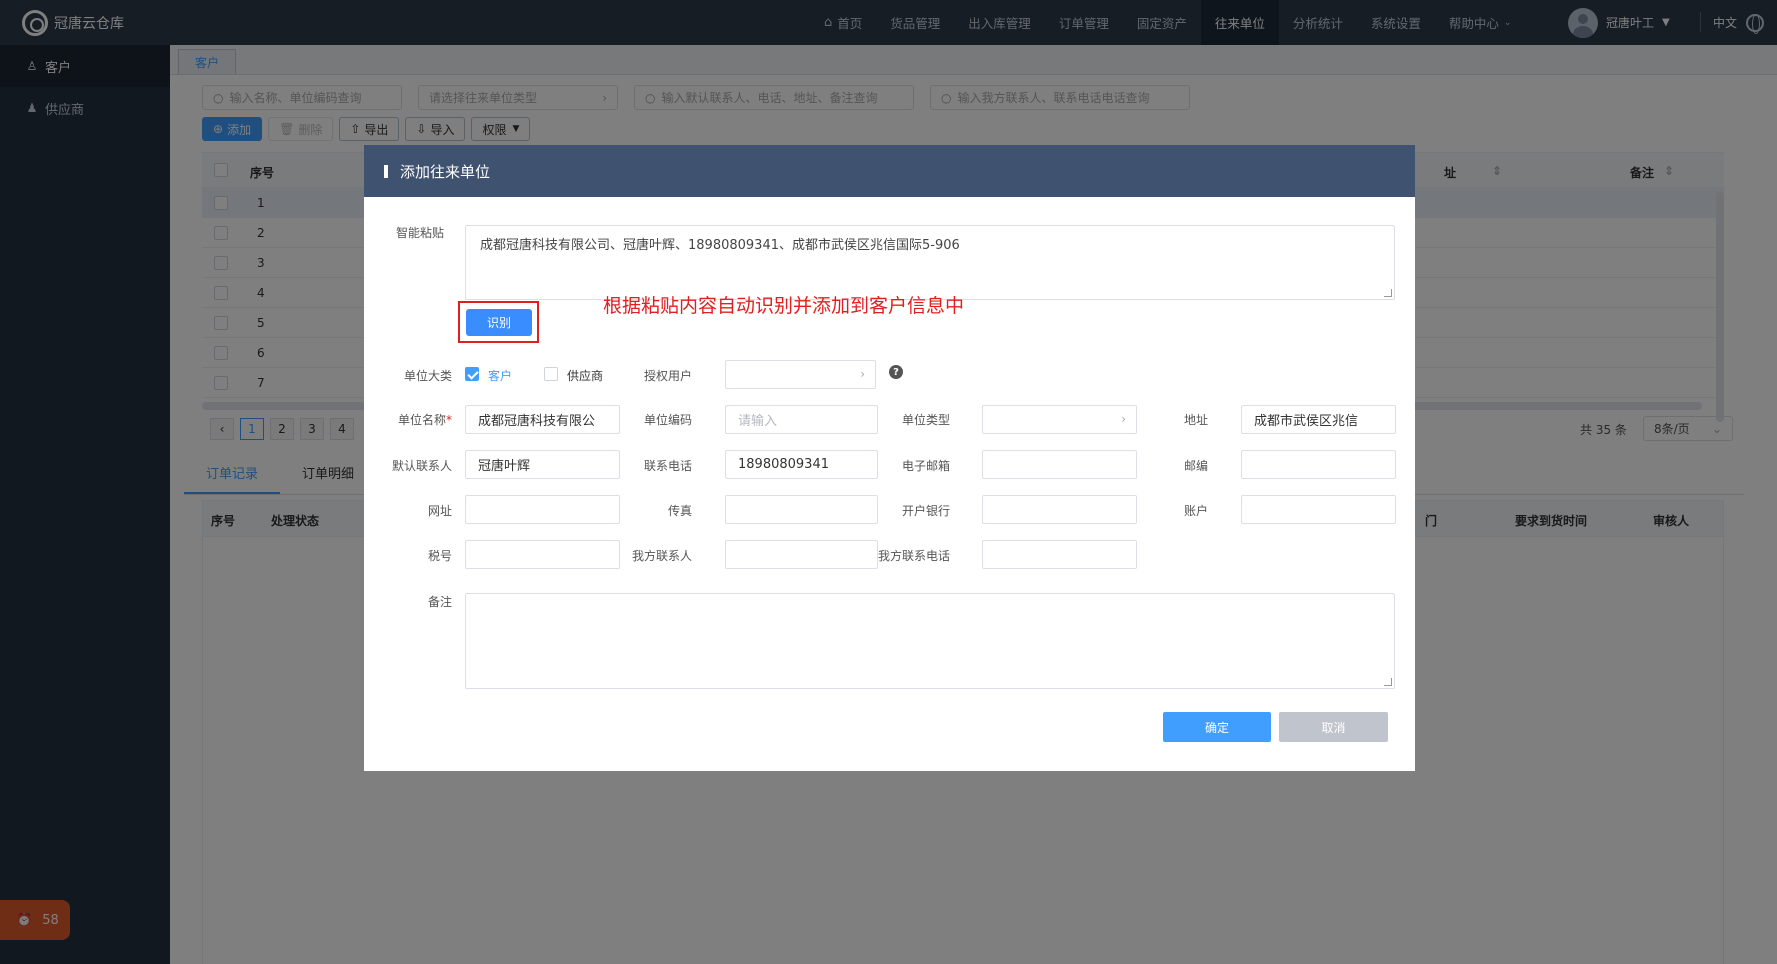 The image size is (1777, 964). Describe the element at coordinates (1217, 727) in the screenshot. I see `confirm-button: 确定` at that location.